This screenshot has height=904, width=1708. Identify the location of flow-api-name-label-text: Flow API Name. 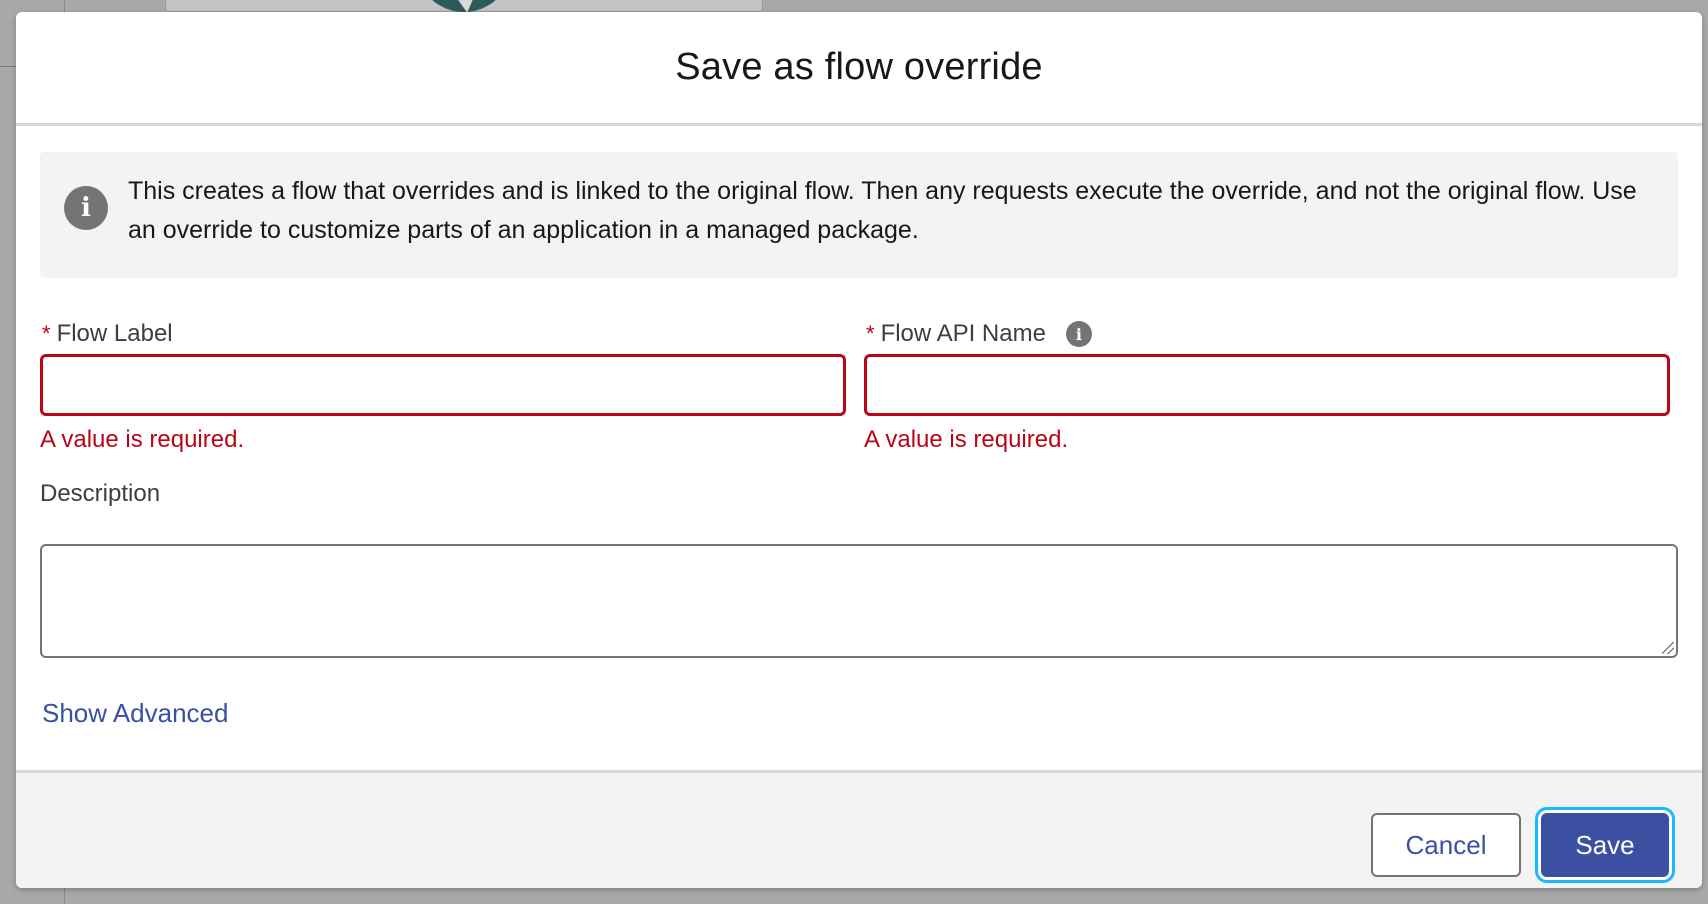
(963, 333).